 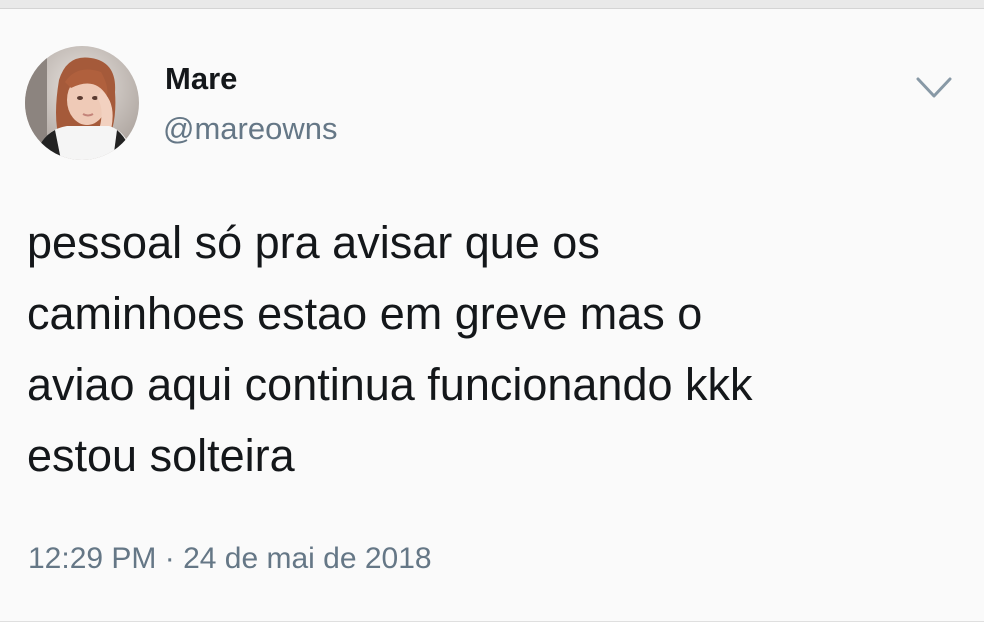 I want to click on author-avatar, so click(x=82, y=103).